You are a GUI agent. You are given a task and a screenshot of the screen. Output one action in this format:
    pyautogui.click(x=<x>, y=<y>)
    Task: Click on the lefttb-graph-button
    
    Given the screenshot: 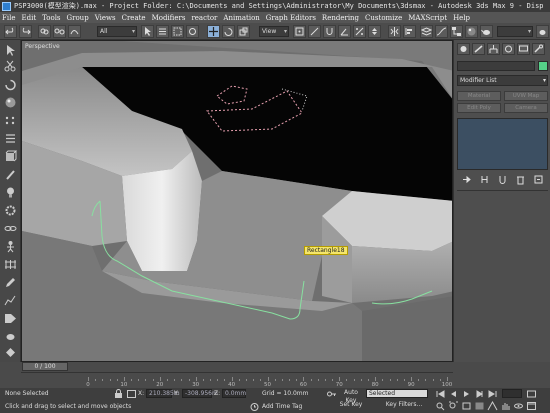 What is the action you would take?
    pyautogui.click(x=10, y=300)
    